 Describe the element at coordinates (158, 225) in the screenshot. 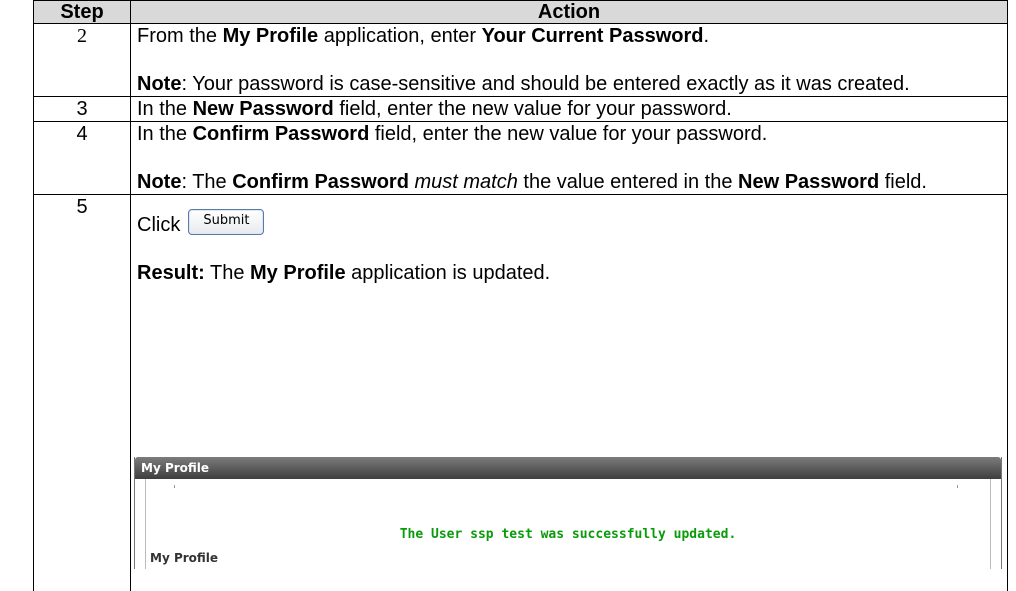

I see `click-label: Click` at that location.